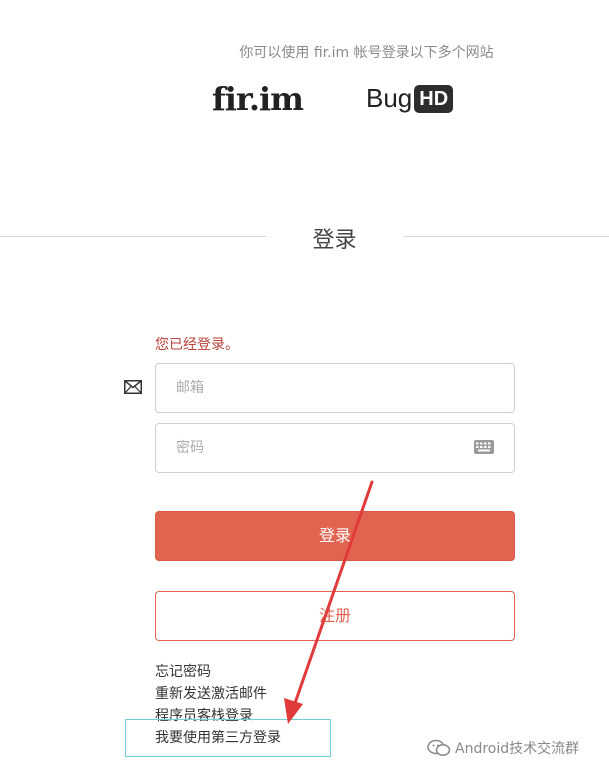 The image size is (609, 779). I want to click on login-title: 登录, so click(334, 240).